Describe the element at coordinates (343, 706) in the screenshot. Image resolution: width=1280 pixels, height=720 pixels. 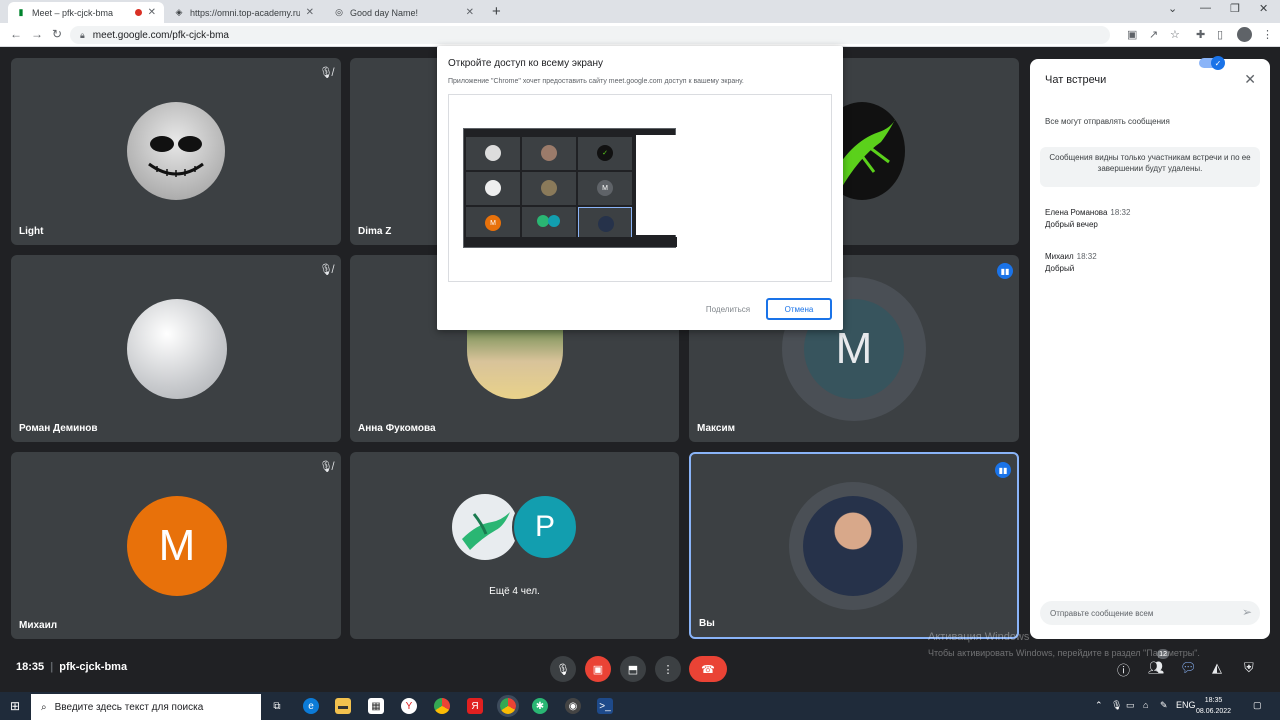
I see `file-explorer-icon: ▬` at that location.